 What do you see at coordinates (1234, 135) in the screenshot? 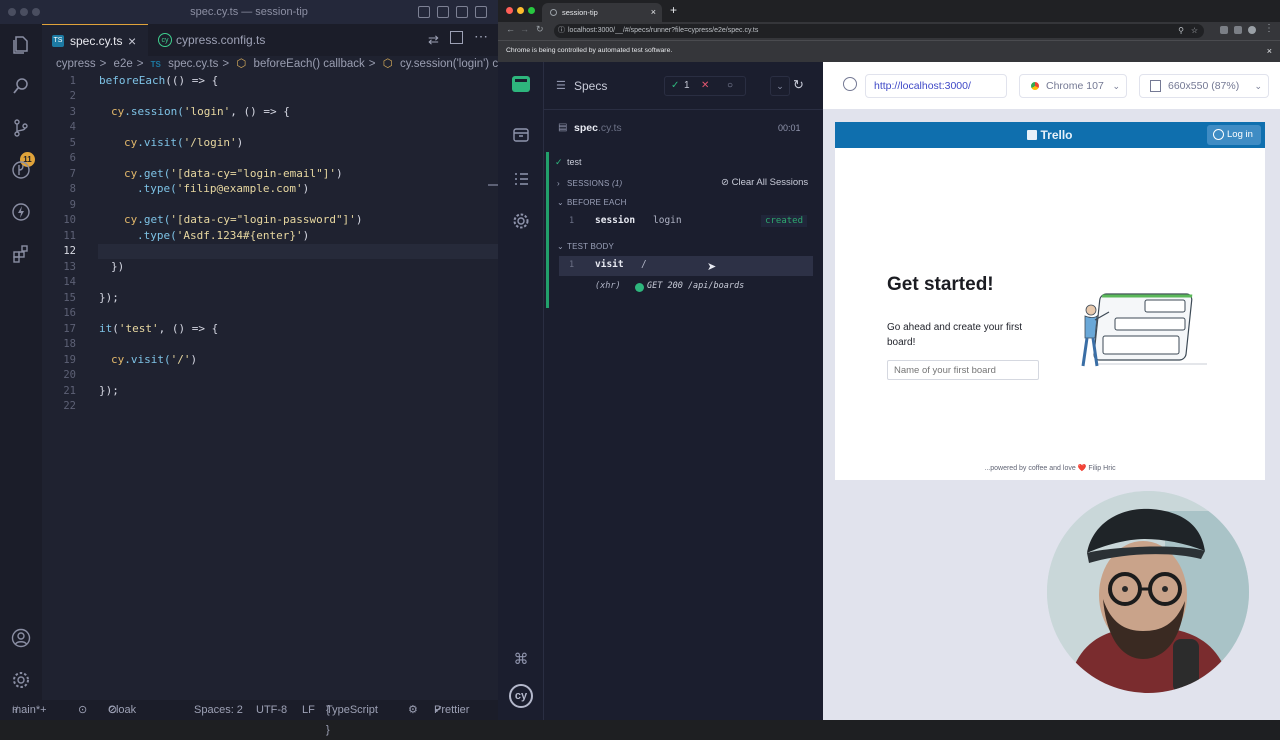
I see `login-button: Log in` at bounding box center [1234, 135].